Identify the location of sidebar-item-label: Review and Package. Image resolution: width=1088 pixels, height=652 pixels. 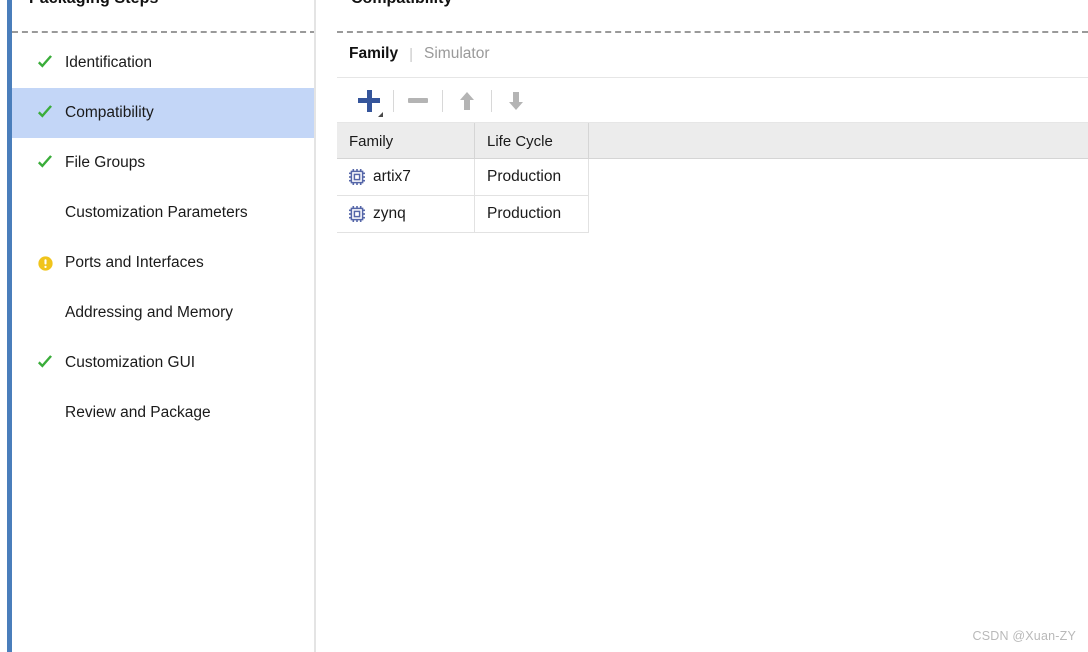
(138, 412).